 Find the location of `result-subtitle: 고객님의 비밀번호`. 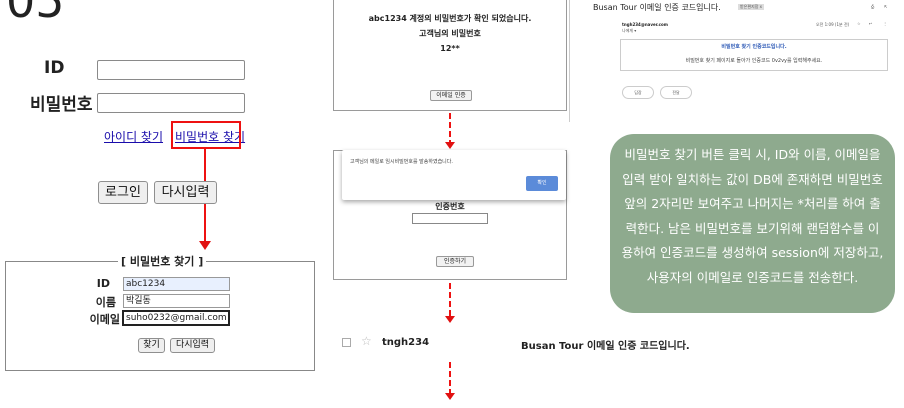

result-subtitle: 고객님의 비밀번호 is located at coordinates (450, 33).